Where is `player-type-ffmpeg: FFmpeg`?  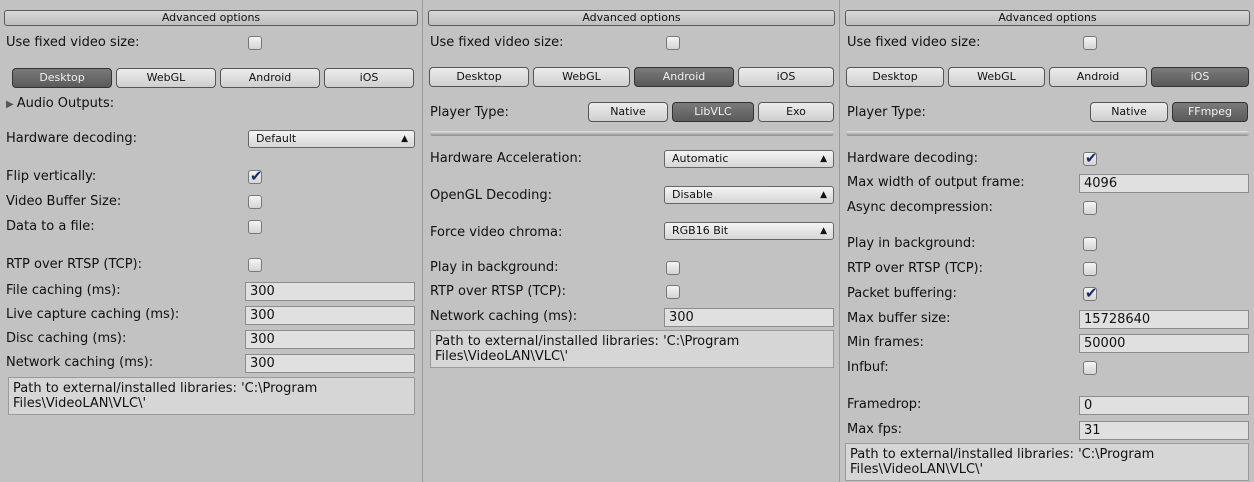
player-type-ffmpeg: FFmpeg is located at coordinates (1210, 112).